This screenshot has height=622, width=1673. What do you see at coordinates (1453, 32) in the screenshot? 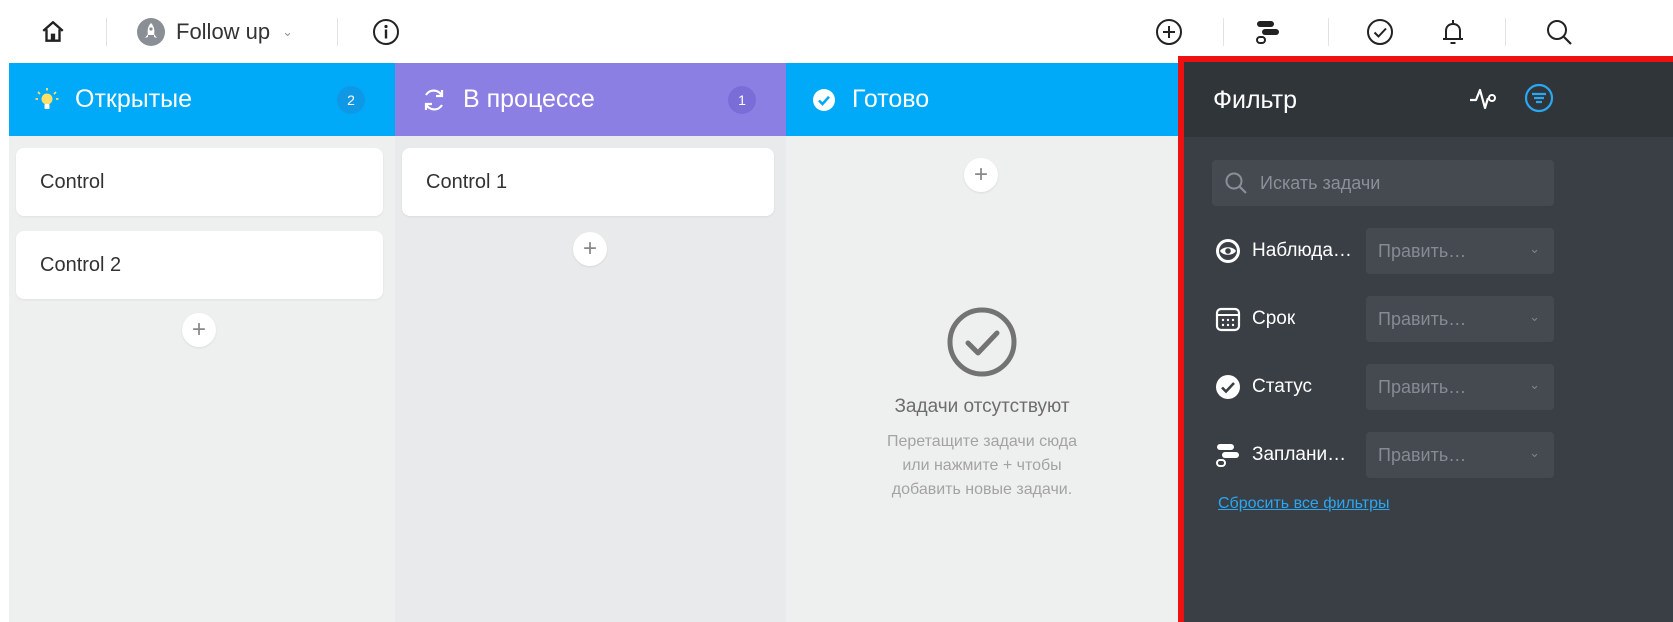
I see `bell-icon` at bounding box center [1453, 32].